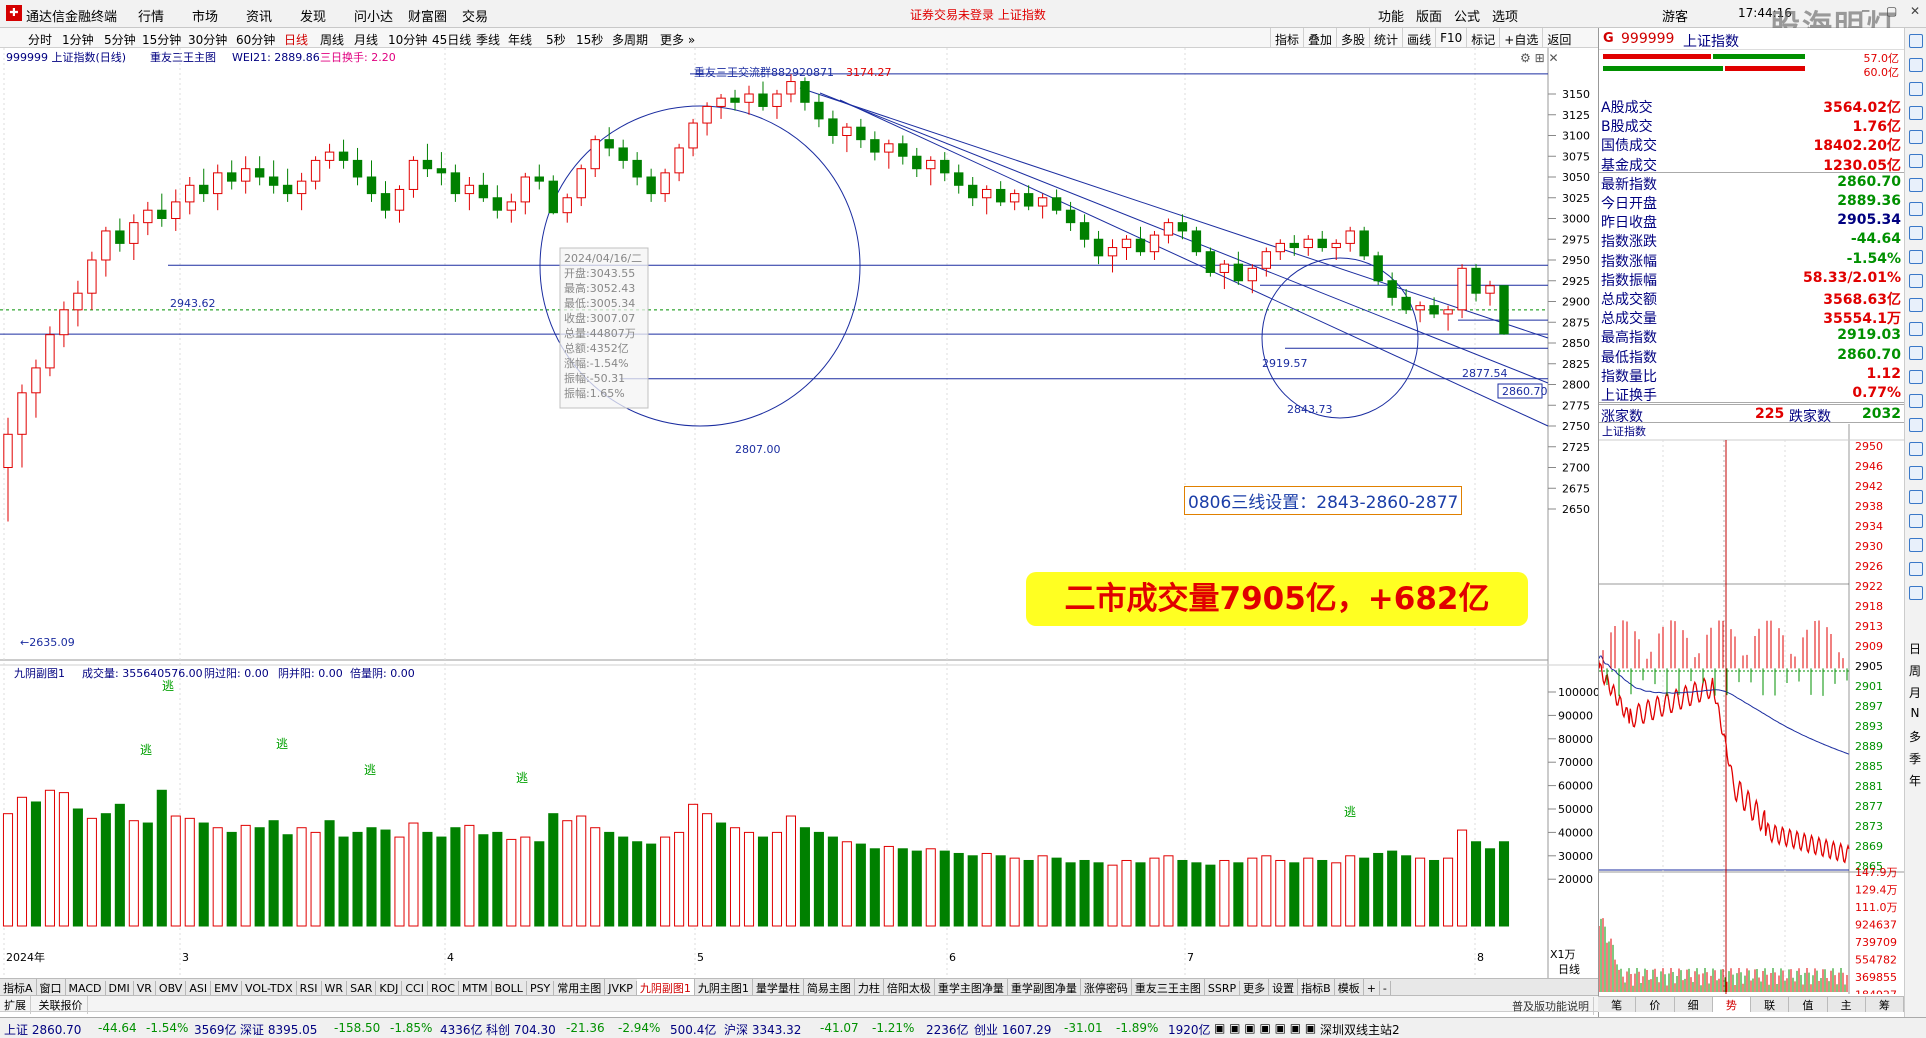  I want to click on menu-news: 资讯, so click(273, 15).